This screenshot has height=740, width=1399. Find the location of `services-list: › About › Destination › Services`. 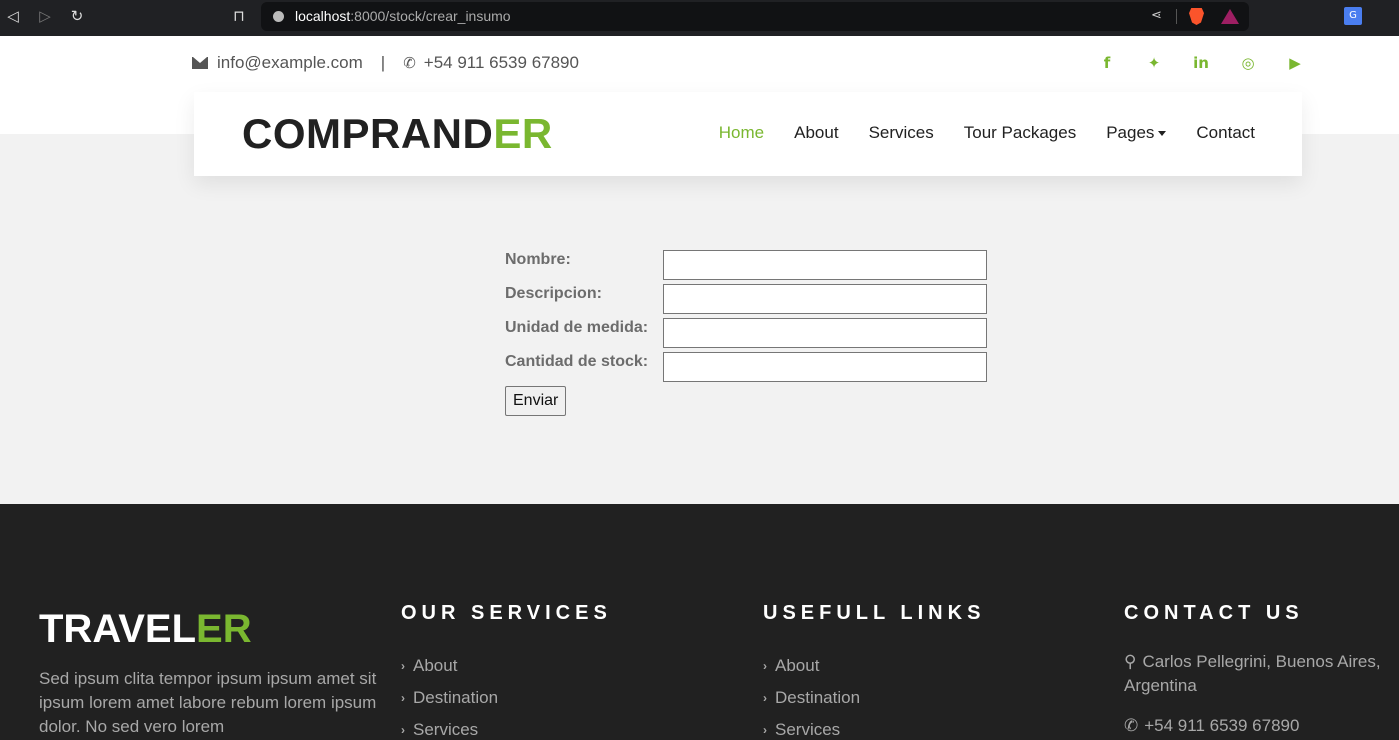

services-list: › About › Destination › Services is located at coordinates (449, 695).